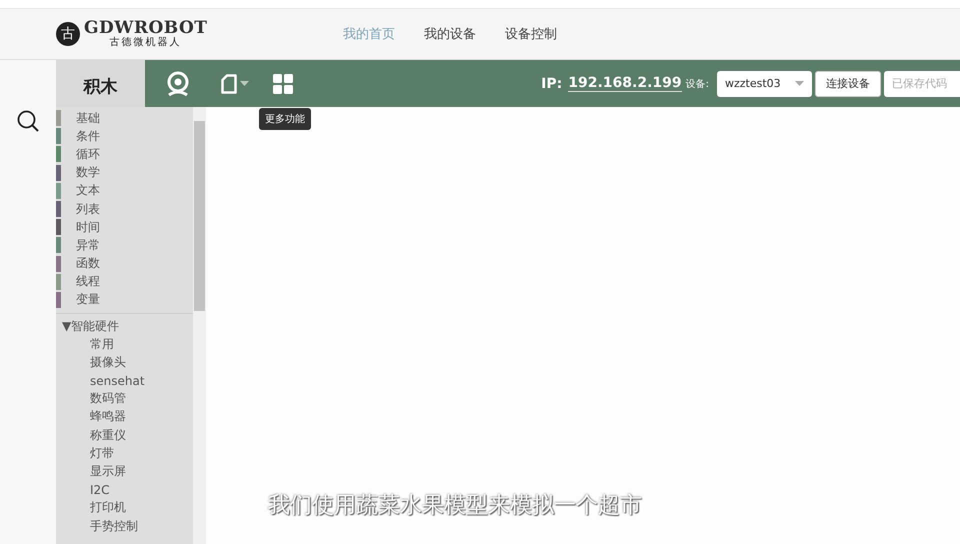 The image size is (960, 544). I want to click on category-item: 循环, so click(124, 154).